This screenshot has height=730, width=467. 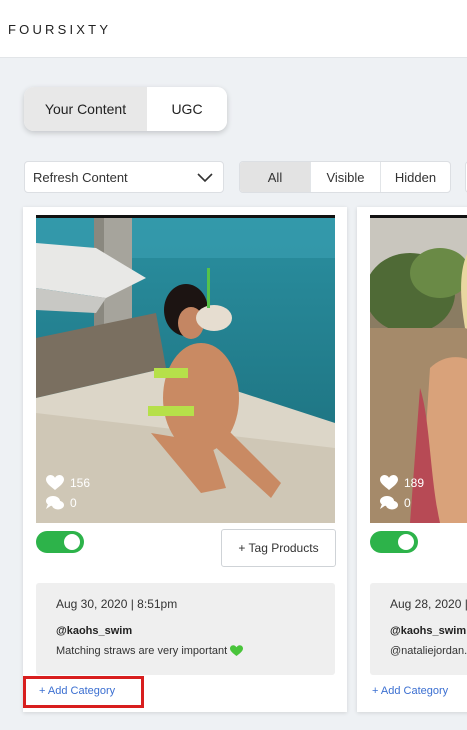 I want to click on tab-ugc: UGC, so click(x=187, y=109).